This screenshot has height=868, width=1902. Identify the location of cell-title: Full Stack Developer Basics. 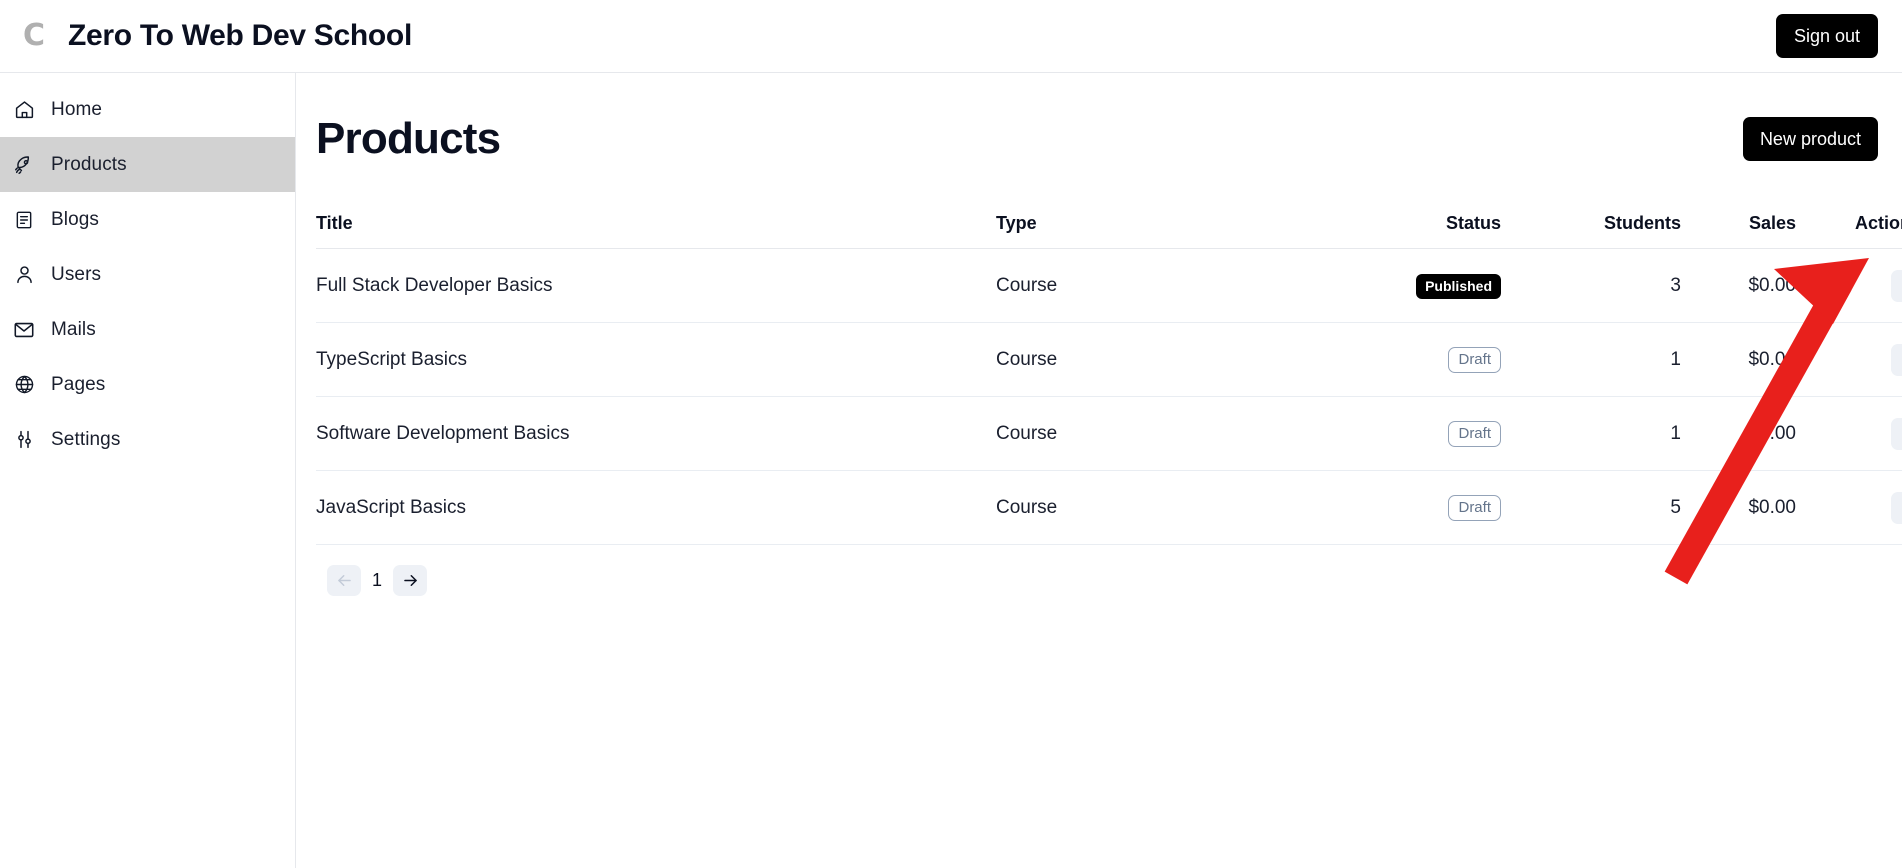
(656, 285).